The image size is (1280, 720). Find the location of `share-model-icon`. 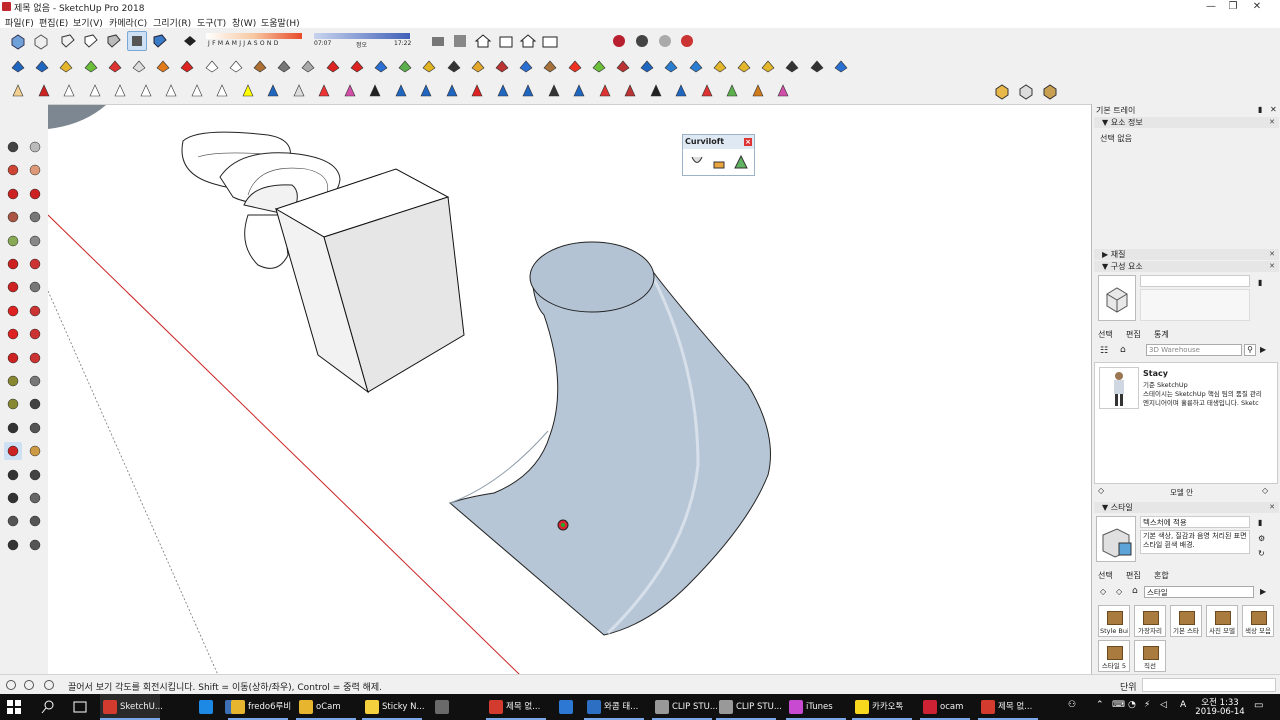

share-model-icon is located at coordinates (506, 41).